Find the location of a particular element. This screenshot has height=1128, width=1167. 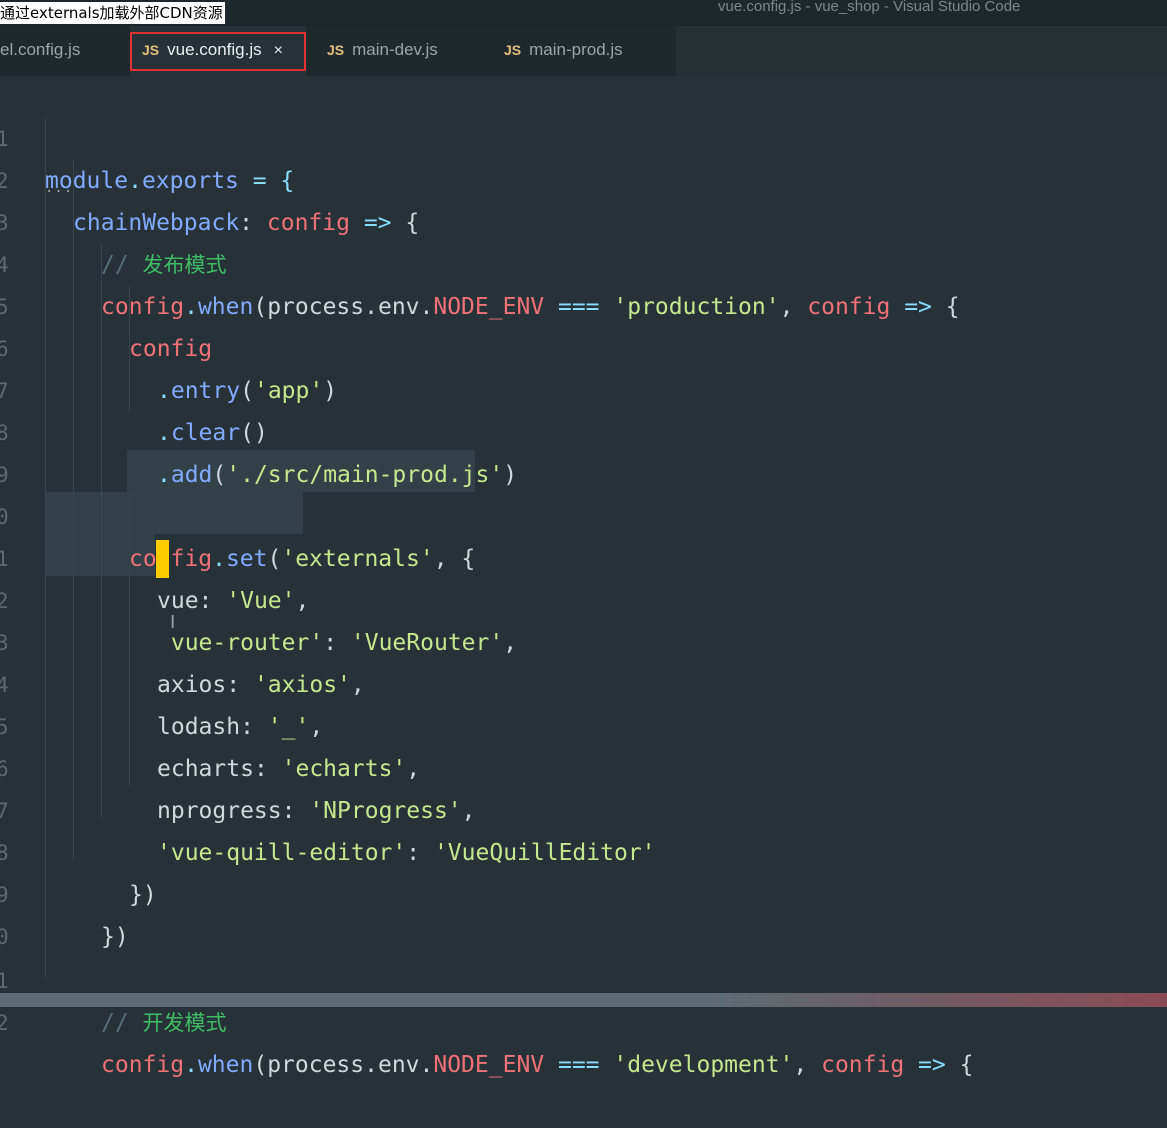

code-line: 3 // 发布模式 is located at coordinates (583, 219).